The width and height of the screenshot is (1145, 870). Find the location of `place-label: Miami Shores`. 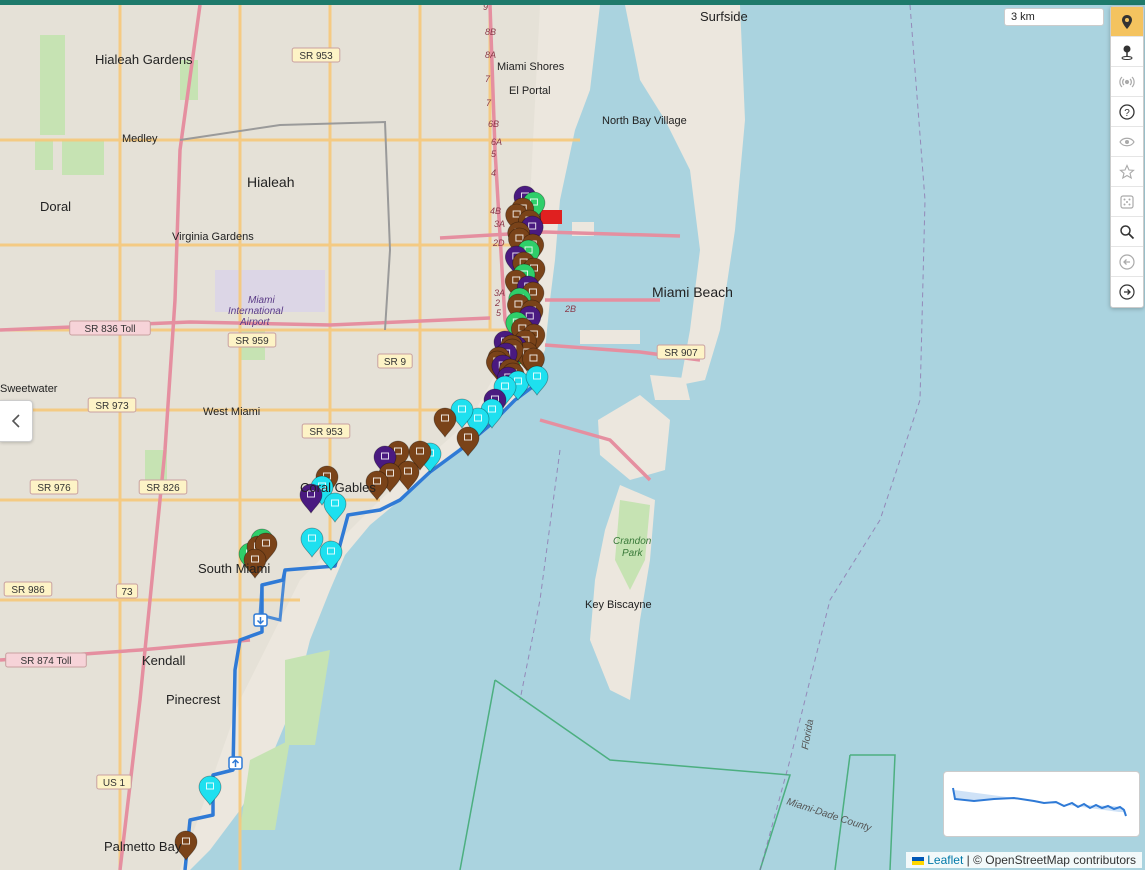

place-label: Miami Shores is located at coordinates (531, 67).